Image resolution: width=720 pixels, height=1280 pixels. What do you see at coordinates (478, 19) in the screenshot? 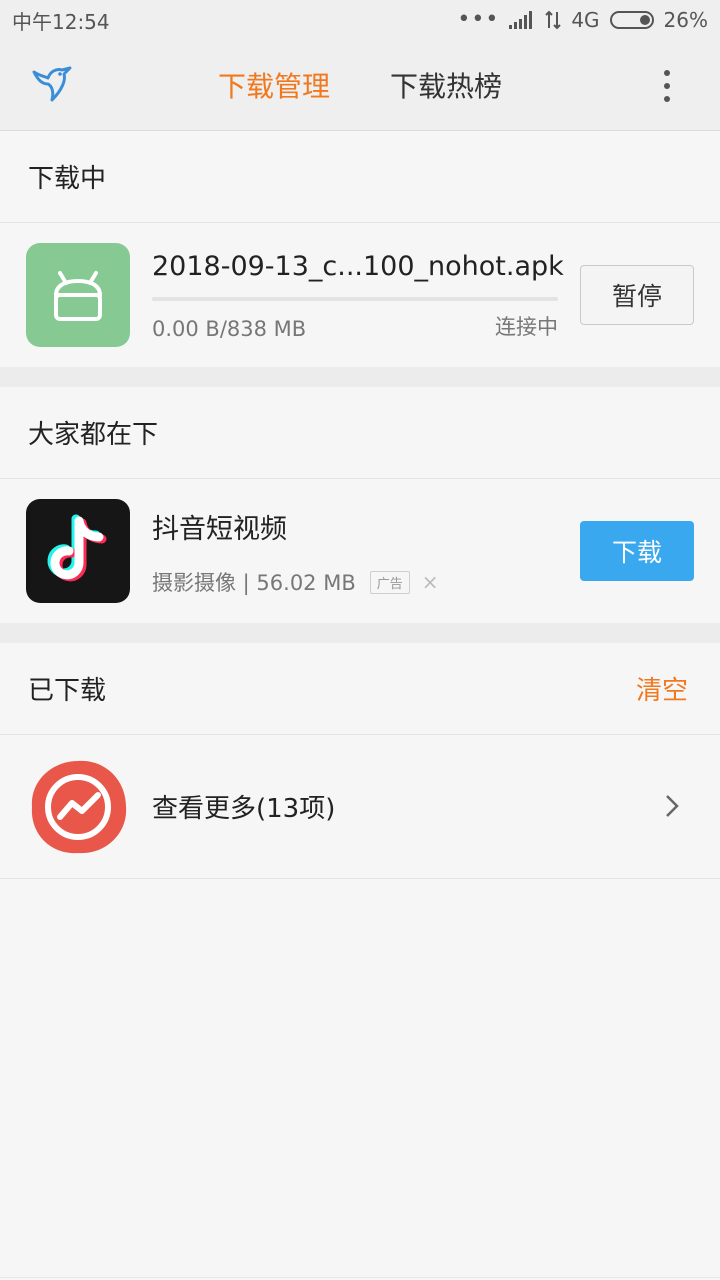
I see `more-dots-icon: •••` at bounding box center [478, 19].